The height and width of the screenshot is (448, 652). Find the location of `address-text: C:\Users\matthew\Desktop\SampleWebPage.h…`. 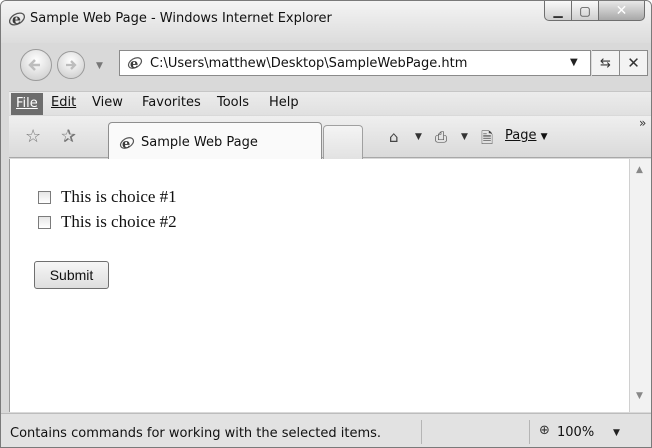

address-text: C:\Users\matthew\Desktop\SampleWebPage.h… is located at coordinates (308, 63).